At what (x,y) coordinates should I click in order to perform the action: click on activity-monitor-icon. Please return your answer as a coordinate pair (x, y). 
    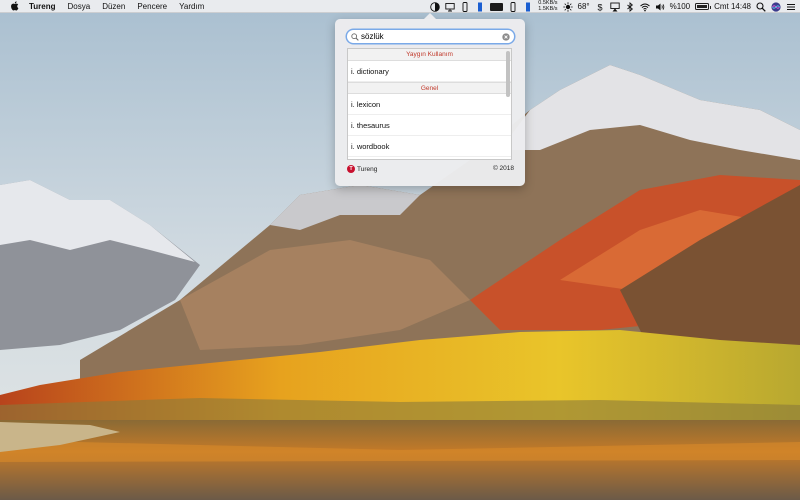
    Looking at the image, I should click on (497, 6).